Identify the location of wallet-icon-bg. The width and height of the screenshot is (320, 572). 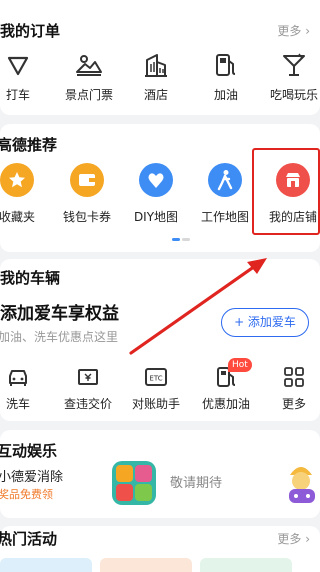
(87, 180).